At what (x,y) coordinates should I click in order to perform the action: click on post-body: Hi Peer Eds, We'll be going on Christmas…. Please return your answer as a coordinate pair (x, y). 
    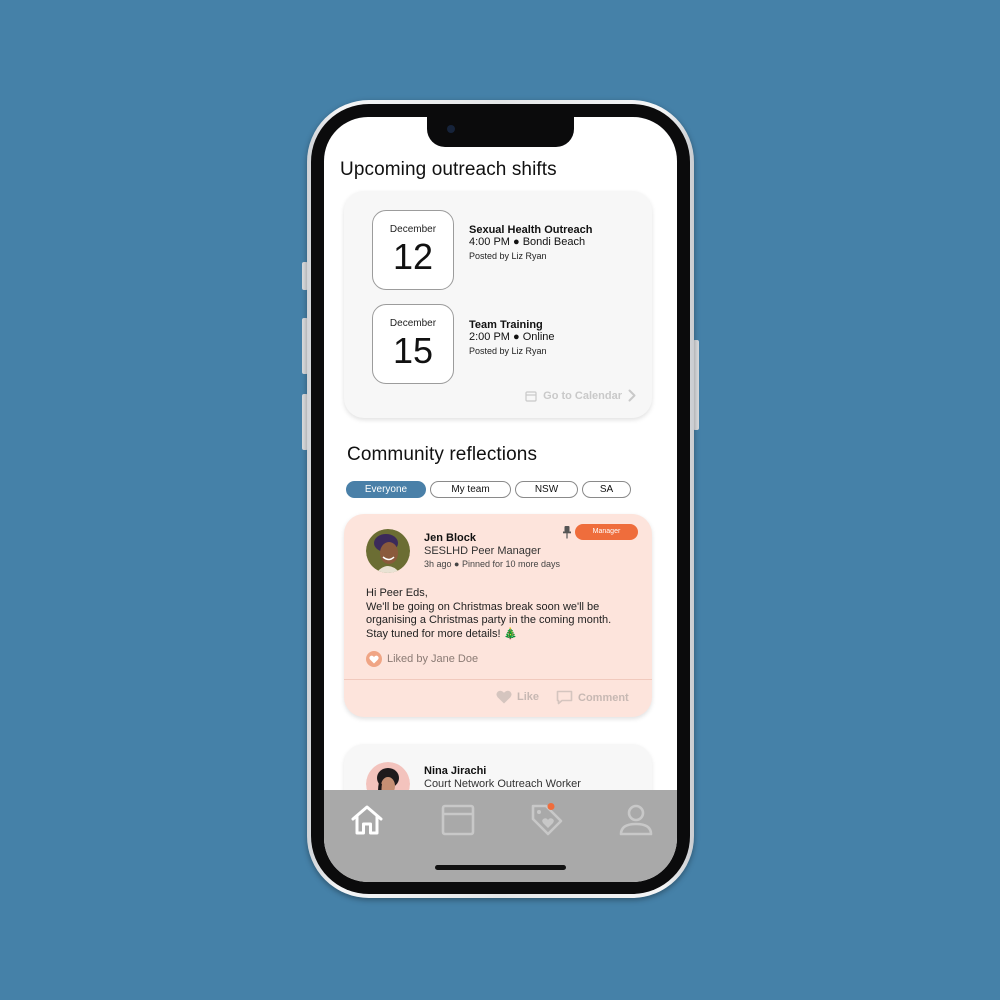
    Looking at the image, I should click on (501, 614).